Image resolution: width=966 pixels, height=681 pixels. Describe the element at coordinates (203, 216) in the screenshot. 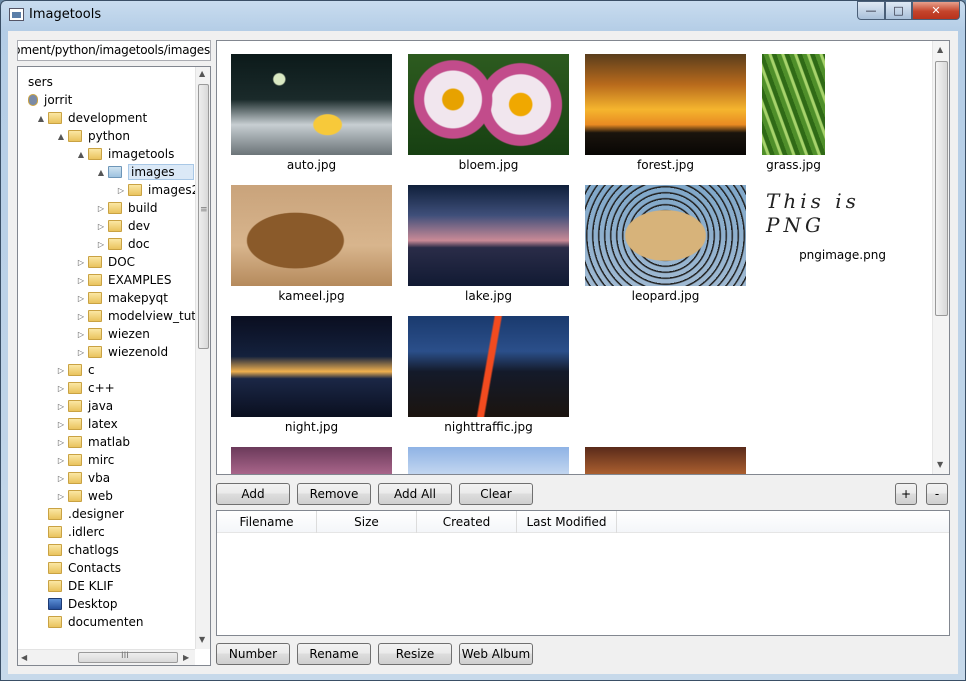

I see `tree-vertical-scroll-thumb: ≡` at that location.